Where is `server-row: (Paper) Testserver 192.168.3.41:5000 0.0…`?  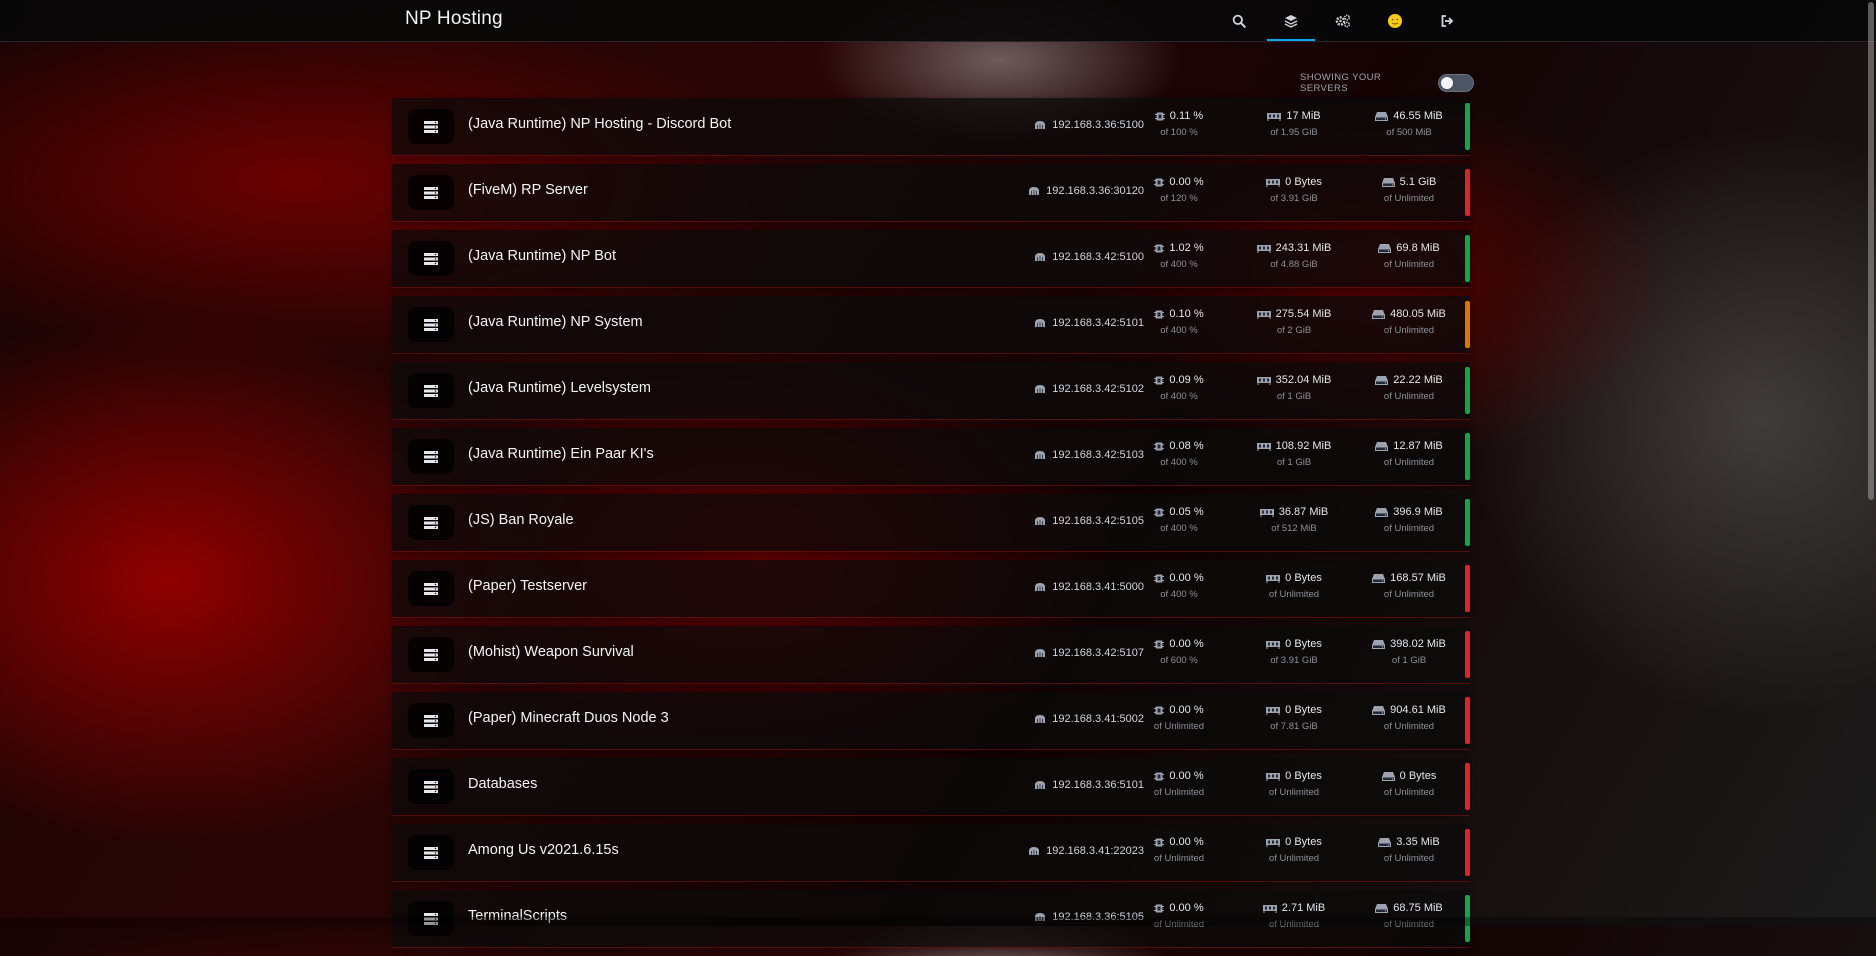
server-row: (Paper) Testserver 192.168.3.41:5000 0.0… is located at coordinates (931, 589).